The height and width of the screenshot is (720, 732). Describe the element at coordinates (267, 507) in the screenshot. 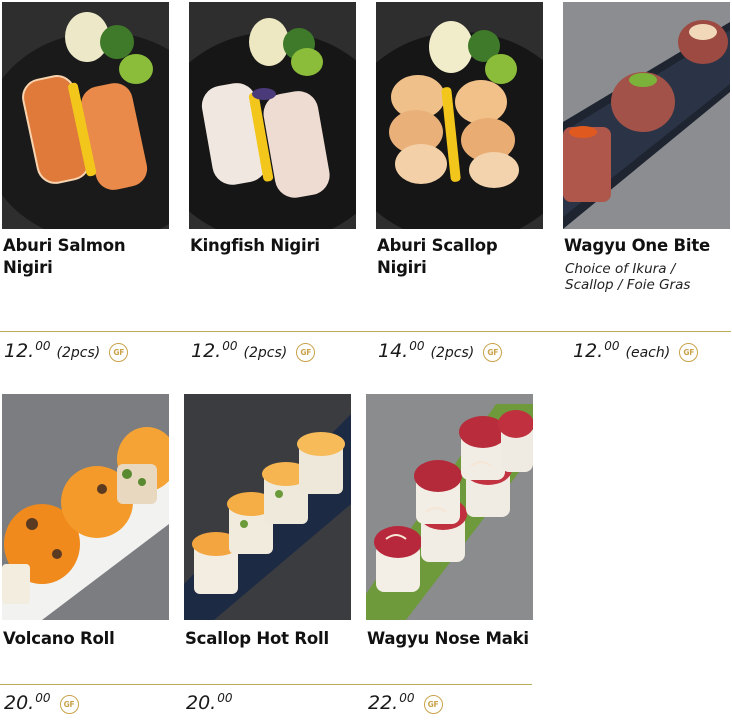

I see `scallop-hot-roll-photo` at that location.